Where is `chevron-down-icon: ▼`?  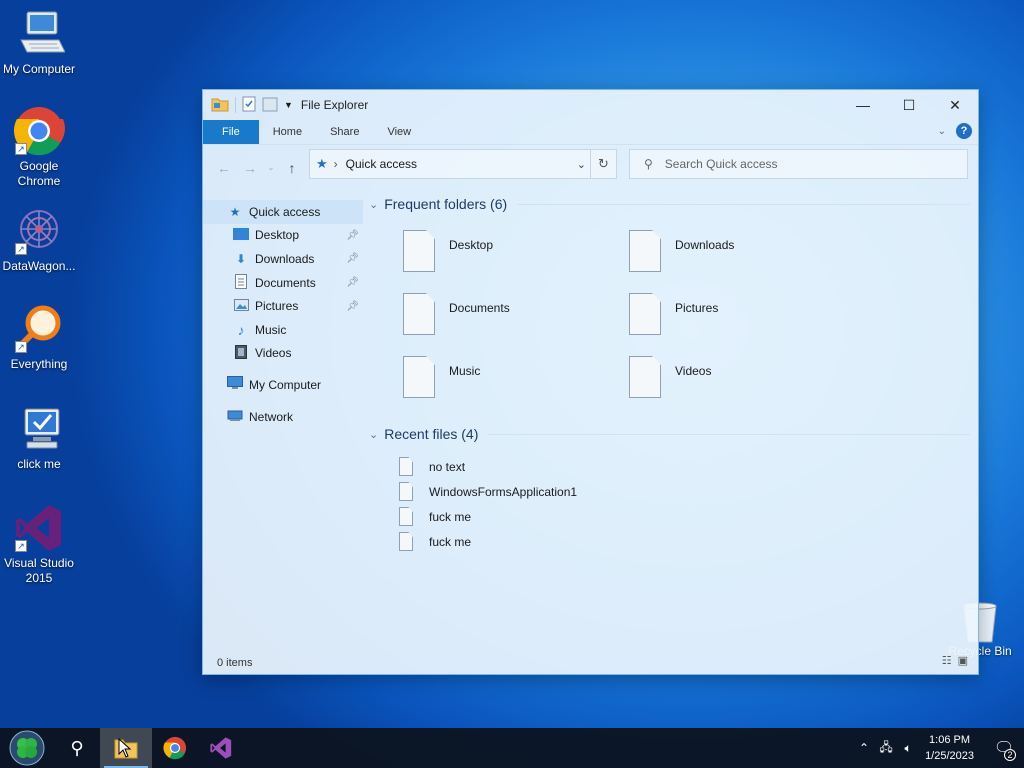
chevron-down-icon: ▼ is located at coordinates (288, 105).